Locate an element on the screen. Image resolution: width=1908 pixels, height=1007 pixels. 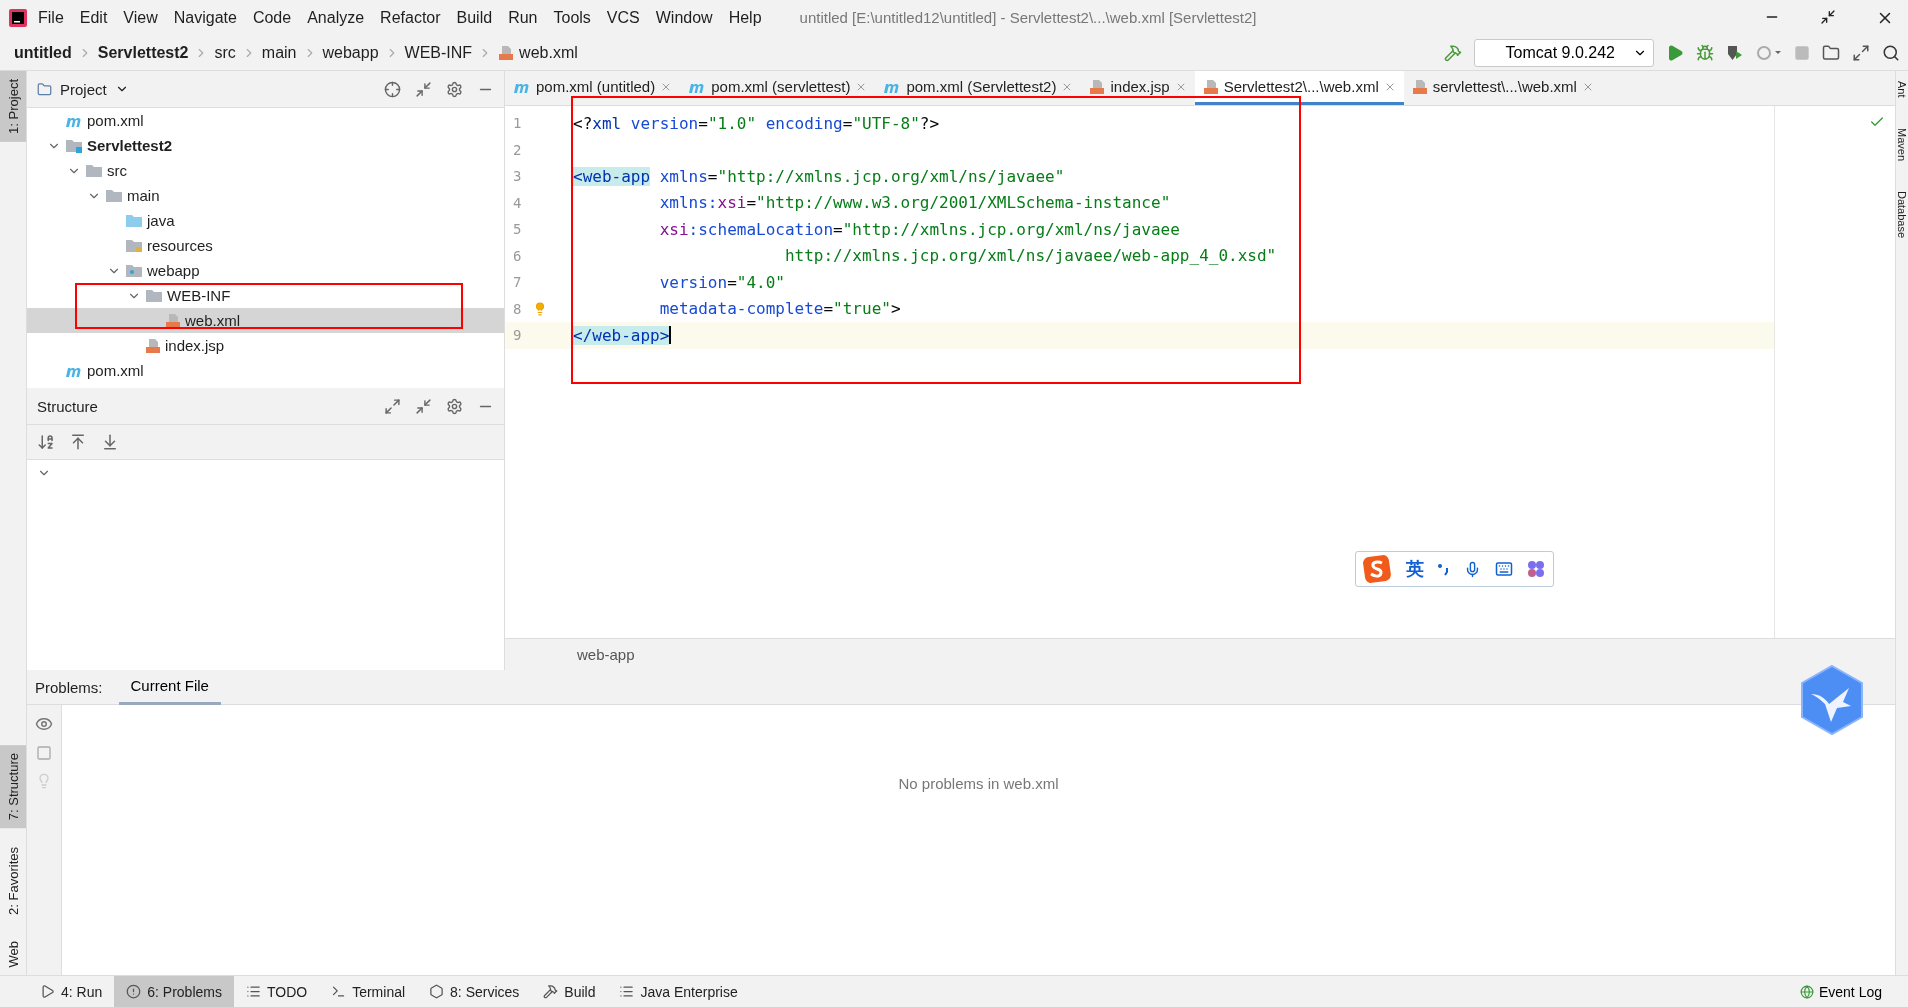
tree-item: java is located at coordinates (265, 220).